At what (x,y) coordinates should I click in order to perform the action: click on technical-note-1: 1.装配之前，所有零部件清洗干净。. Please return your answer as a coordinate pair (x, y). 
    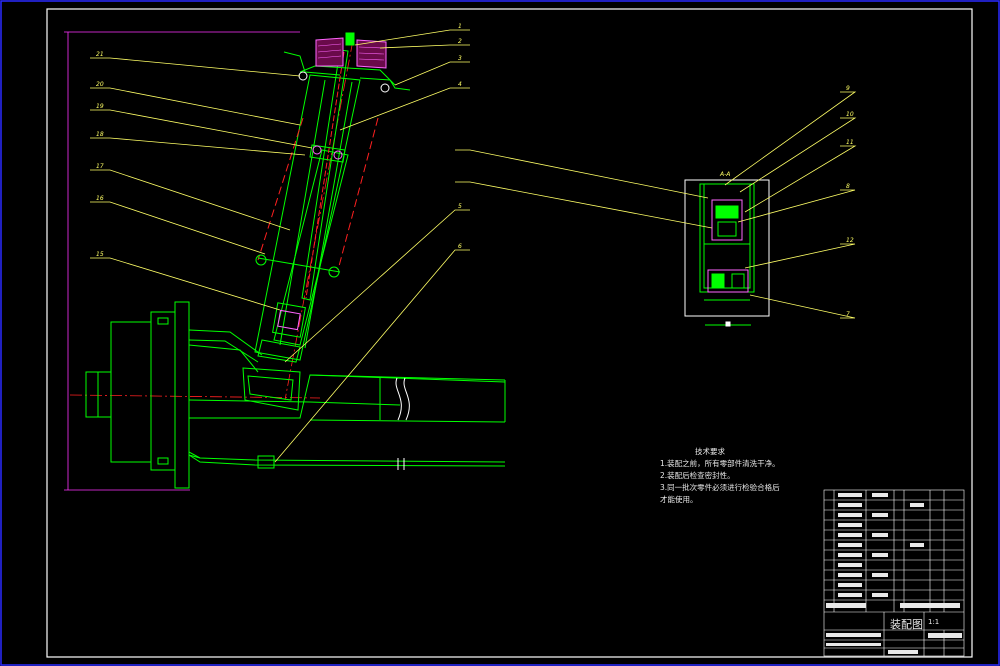
    Looking at the image, I should click on (720, 463).